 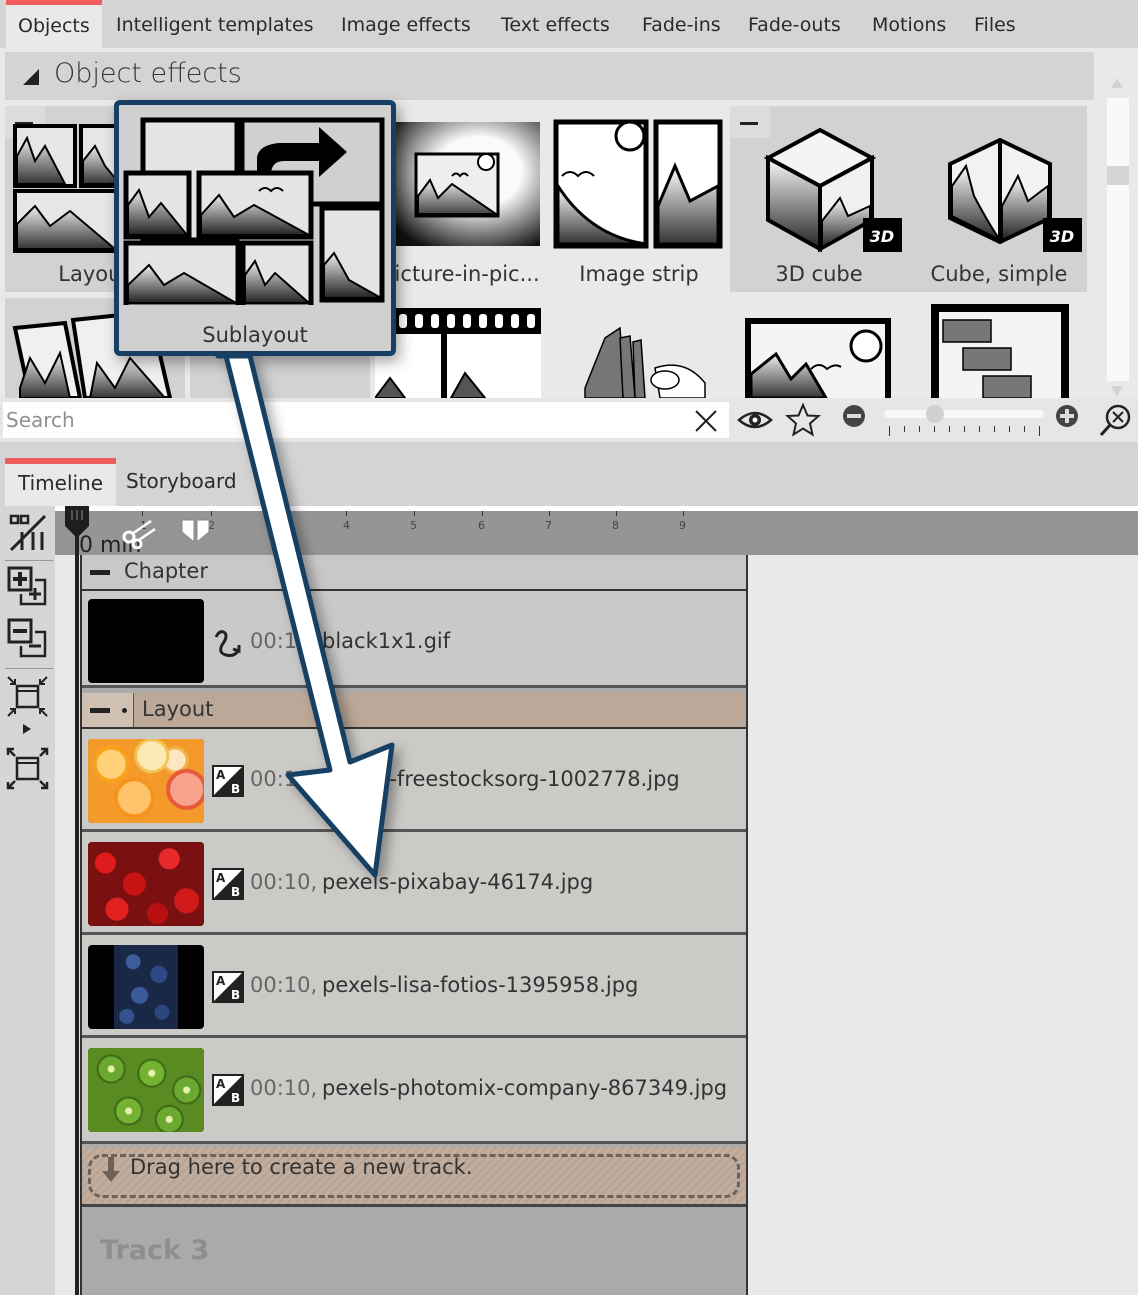 What do you see at coordinates (155, 1250) in the screenshot?
I see `track-3-label: Track 3` at bounding box center [155, 1250].